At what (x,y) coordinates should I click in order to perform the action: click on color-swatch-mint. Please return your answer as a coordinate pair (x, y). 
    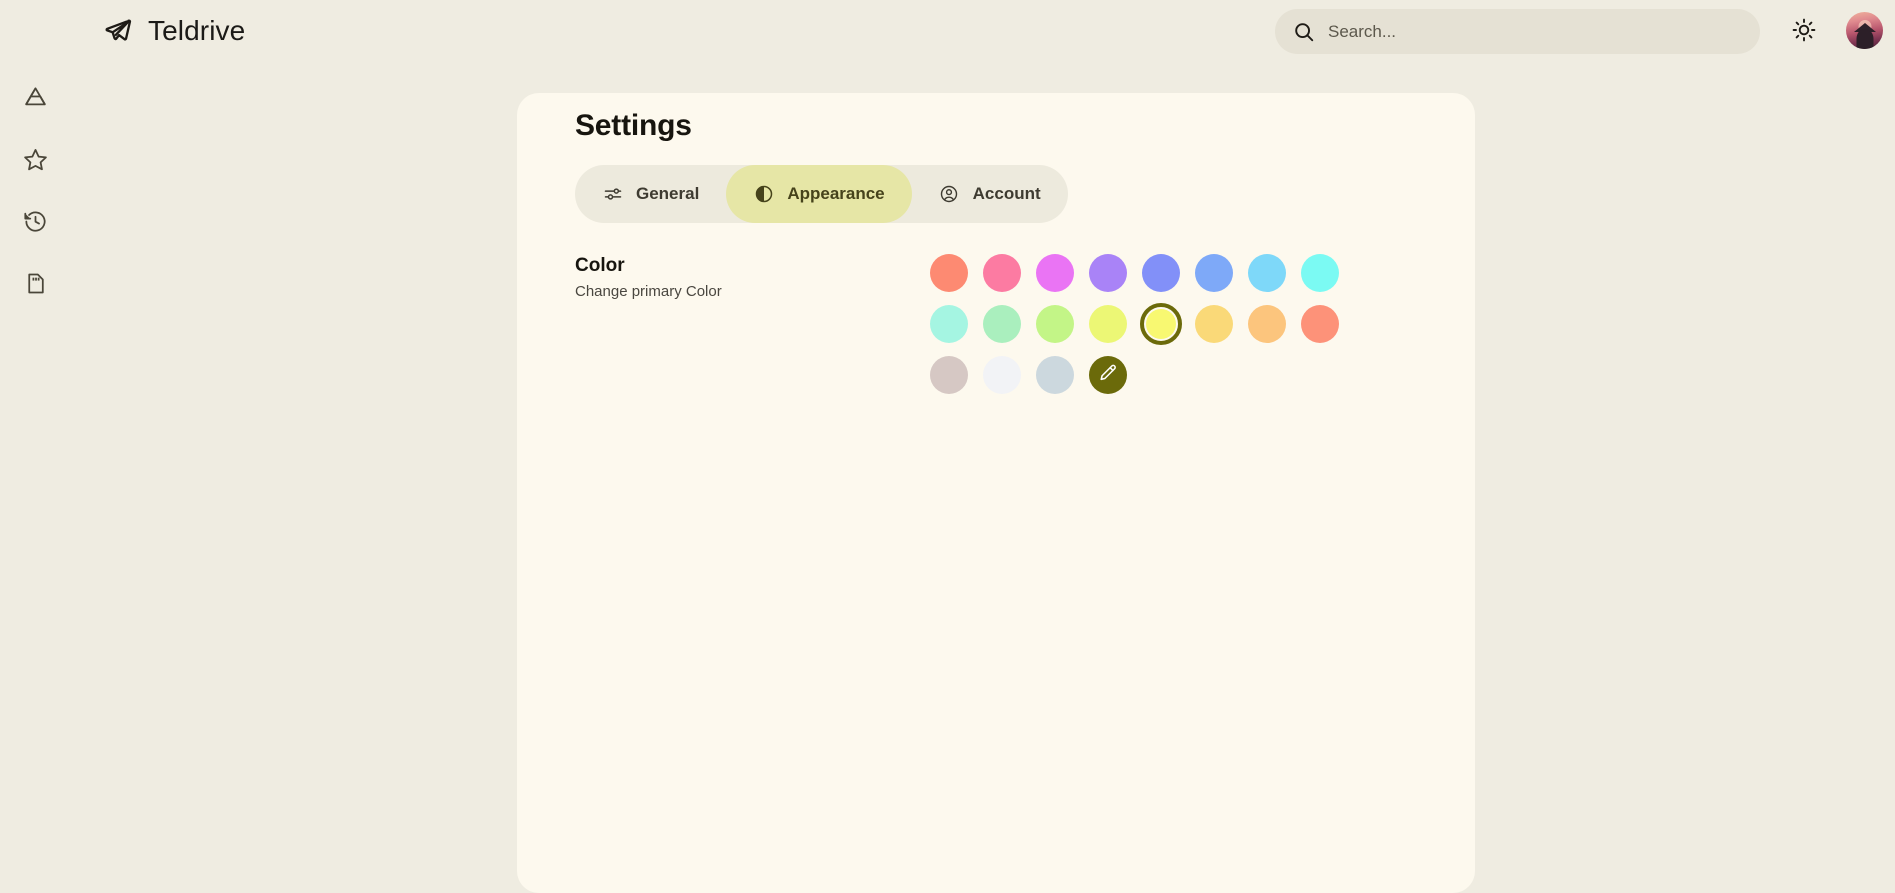
    Looking at the image, I should click on (1001, 323).